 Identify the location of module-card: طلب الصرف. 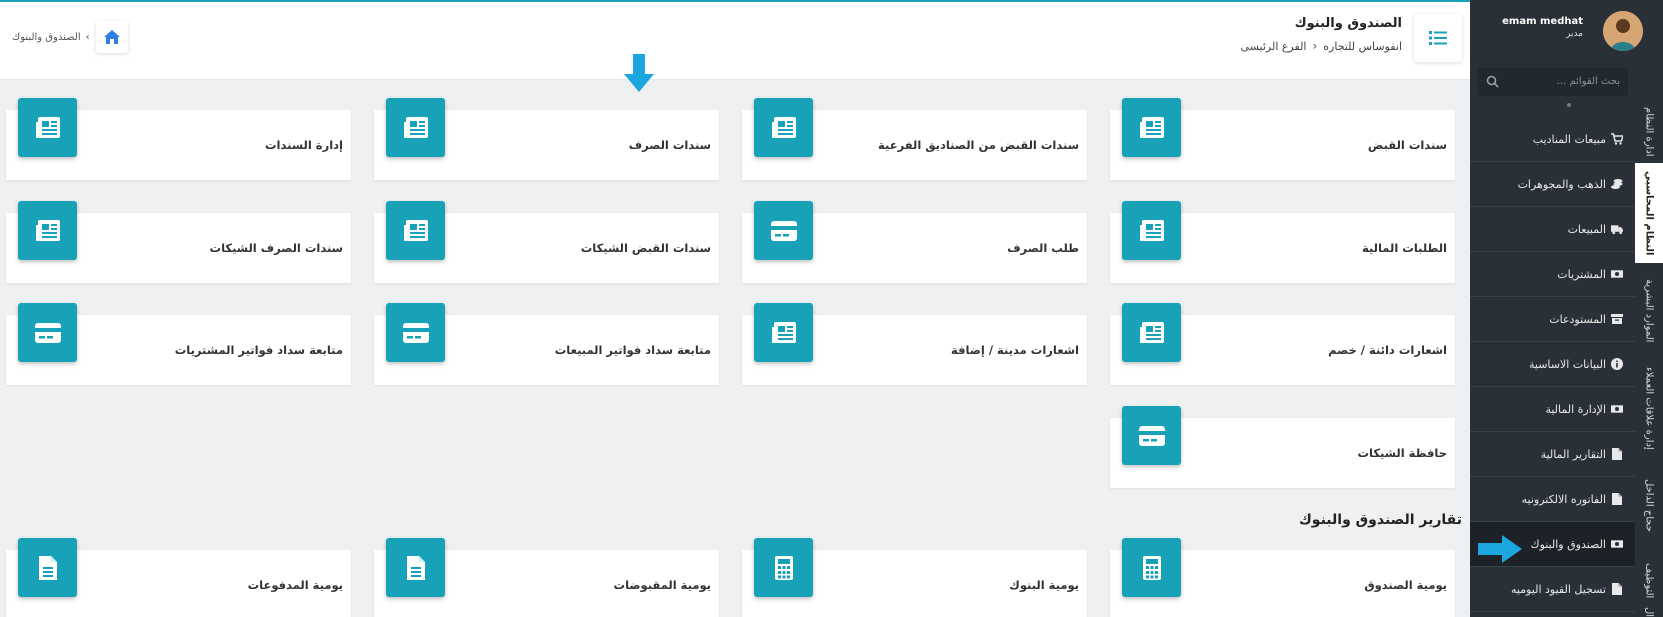
(914, 242).